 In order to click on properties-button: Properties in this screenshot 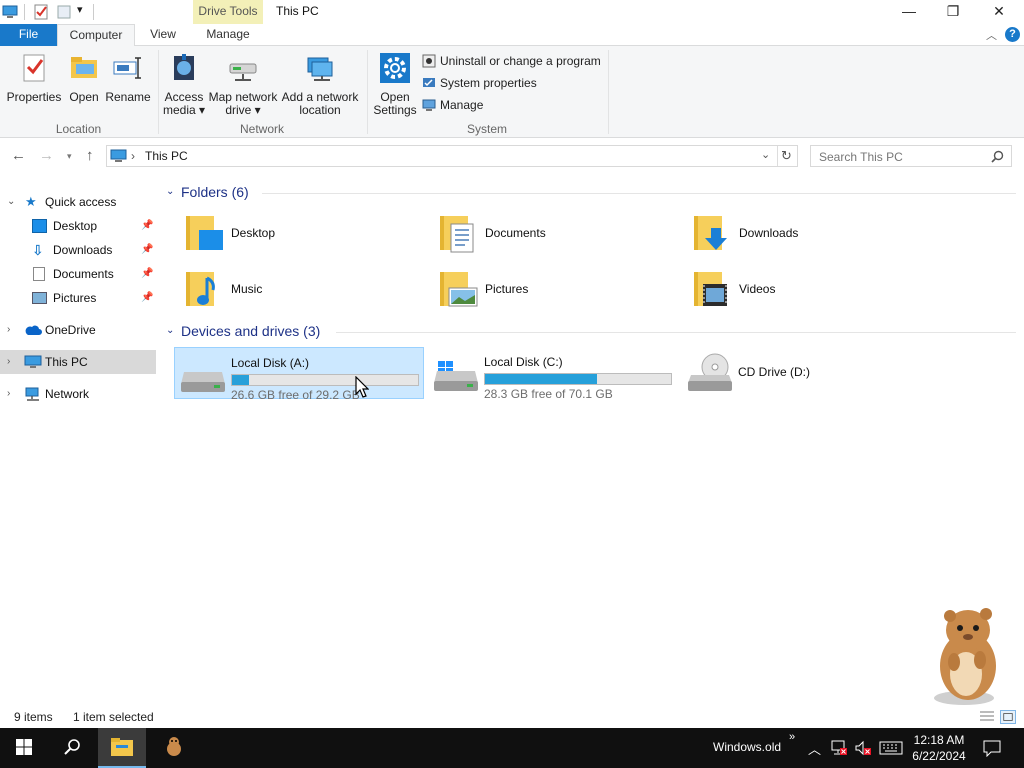, I will do `click(34, 78)`.